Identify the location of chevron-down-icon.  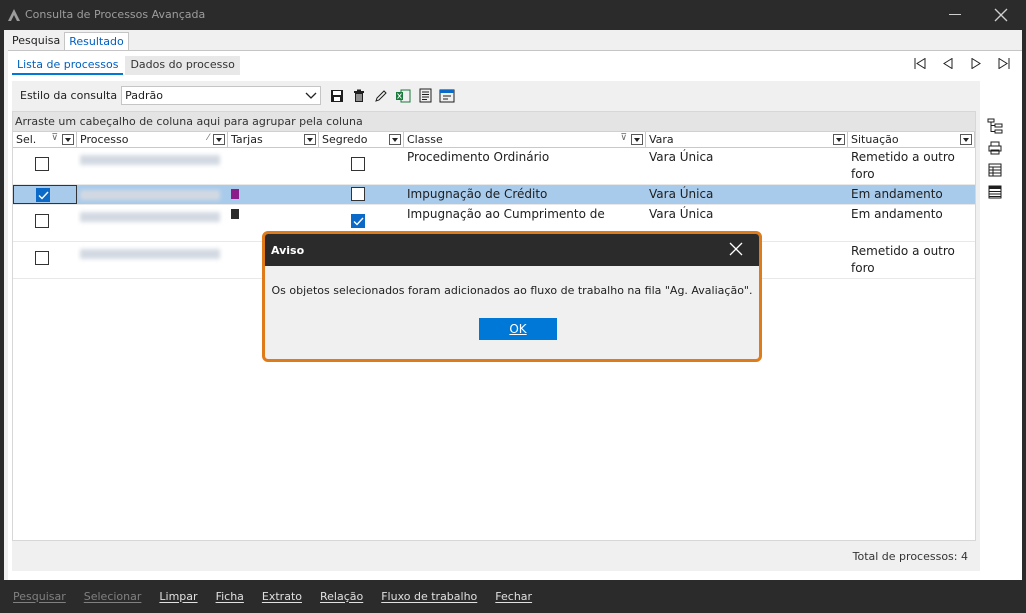
(311, 95).